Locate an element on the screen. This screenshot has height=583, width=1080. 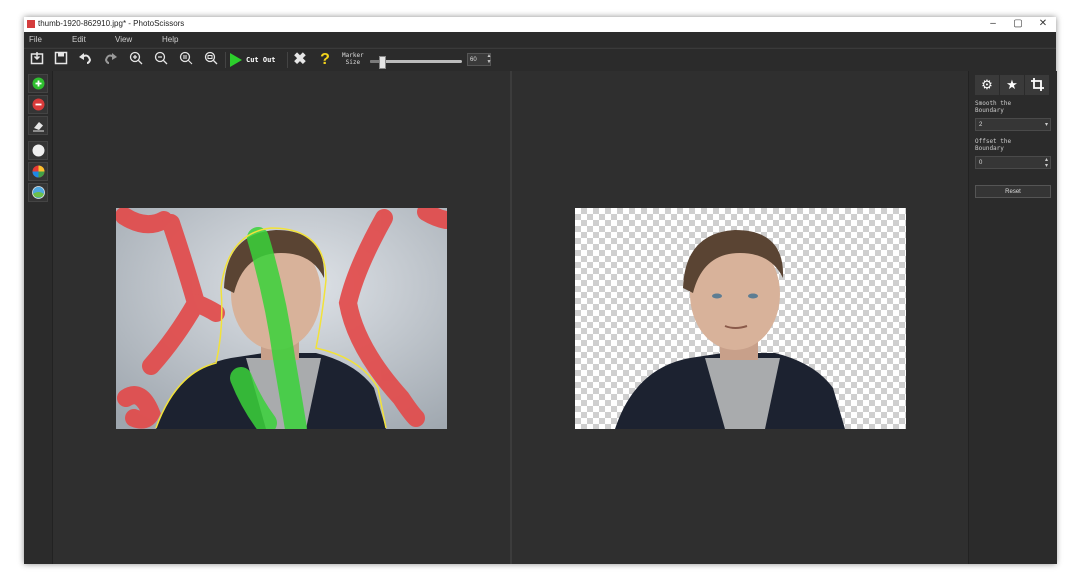
minimize-button: – is located at coordinates (993, 23).